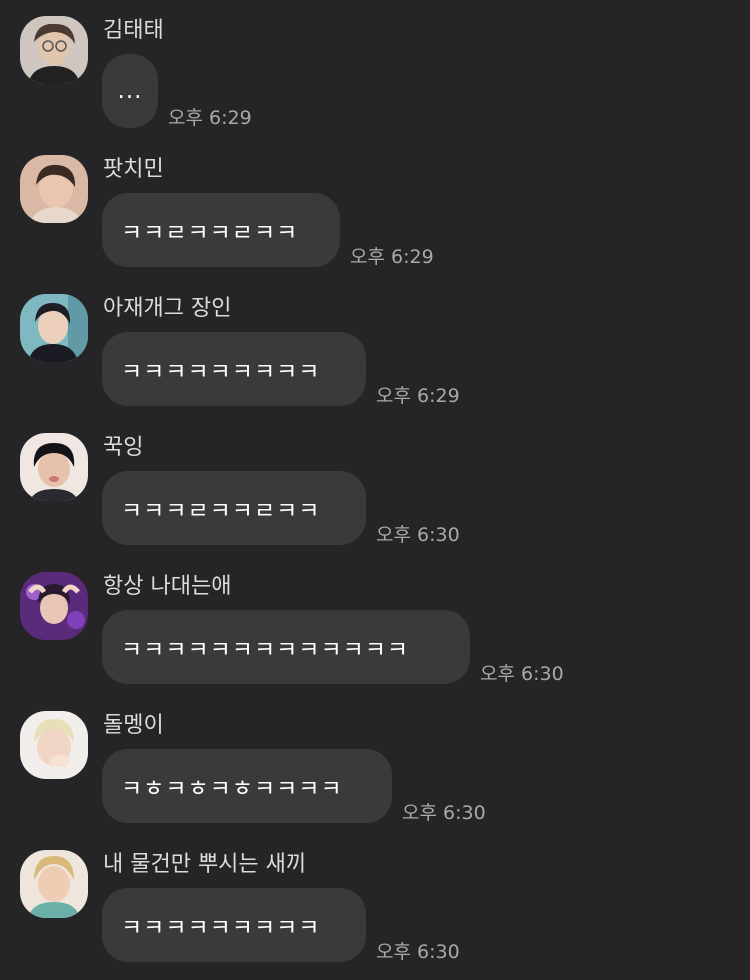 The image size is (750, 980). Describe the element at coordinates (375, 486) in the screenshot. I see `chat-message: 꾹잉 ㅋㅋㅋㄹㅋㅋㄹㅋㅋ 오후 6:30` at that location.